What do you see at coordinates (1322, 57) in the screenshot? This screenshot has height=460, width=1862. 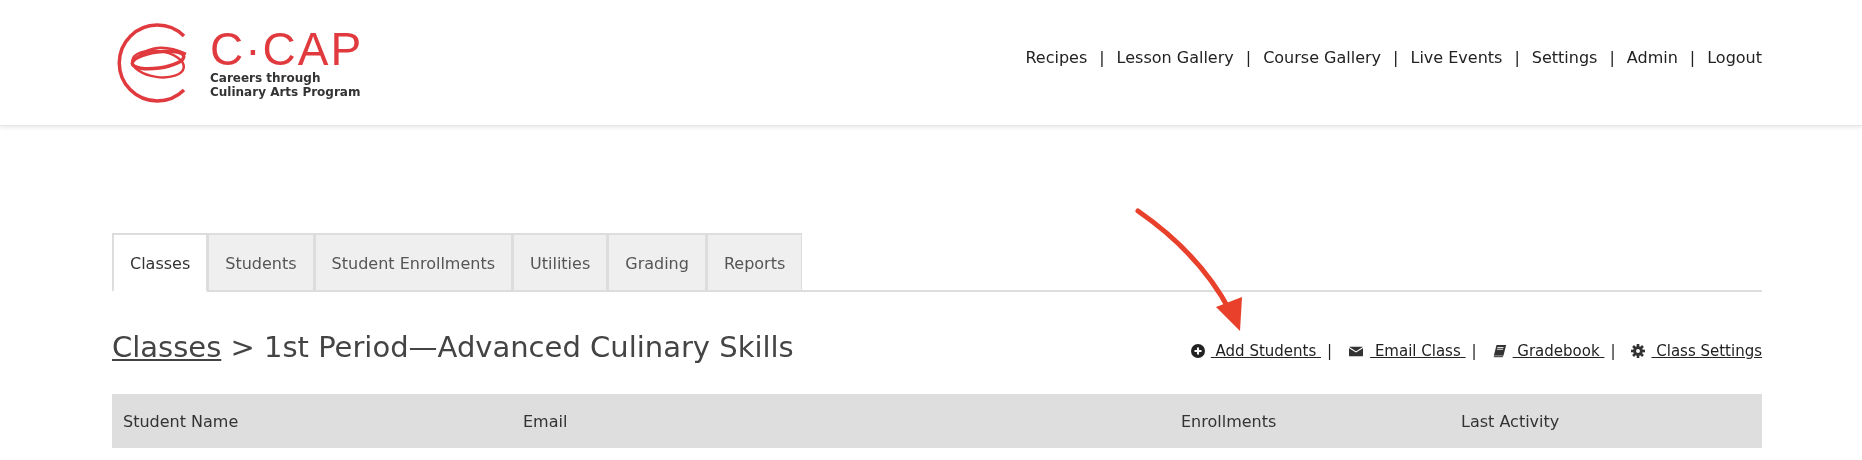 I see `nav-link: Course Gallery` at bounding box center [1322, 57].